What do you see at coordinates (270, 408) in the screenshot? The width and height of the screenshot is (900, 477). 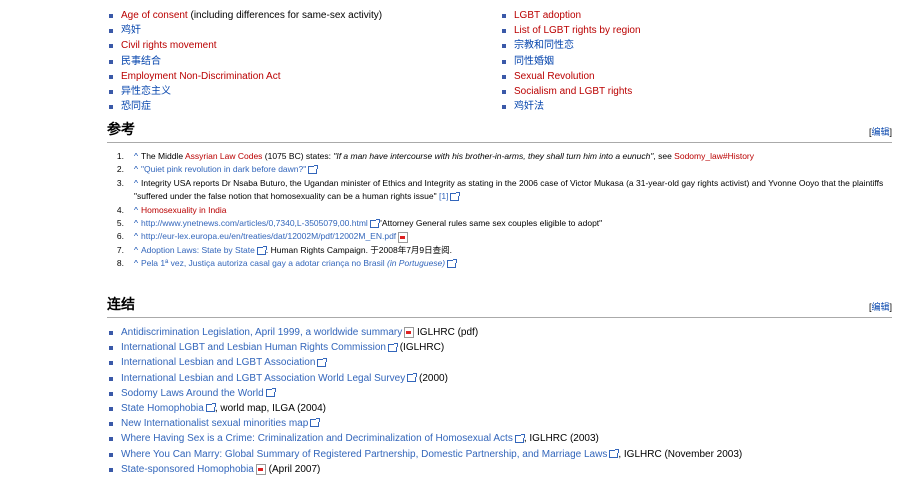 I see `external-link-note: , world map, ILGA (2004)` at bounding box center [270, 408].